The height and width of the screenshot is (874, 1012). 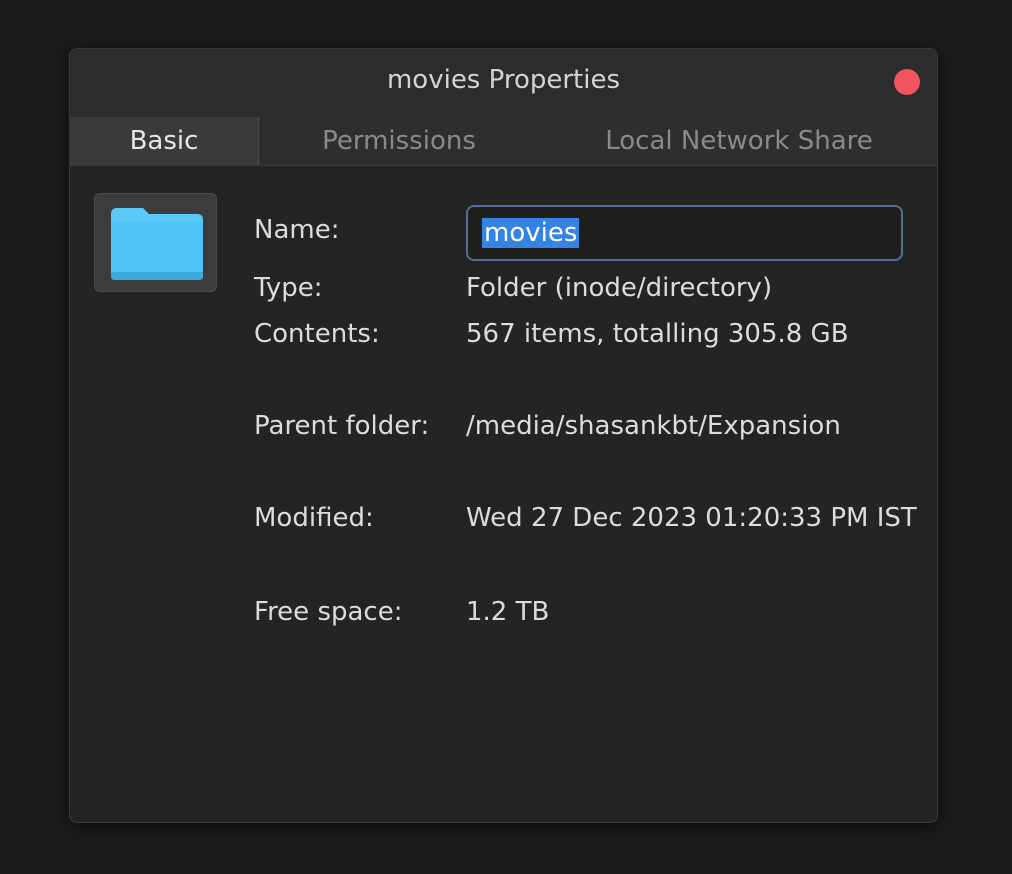 I want to click on name-field: movies, so click(x=684, y=233).